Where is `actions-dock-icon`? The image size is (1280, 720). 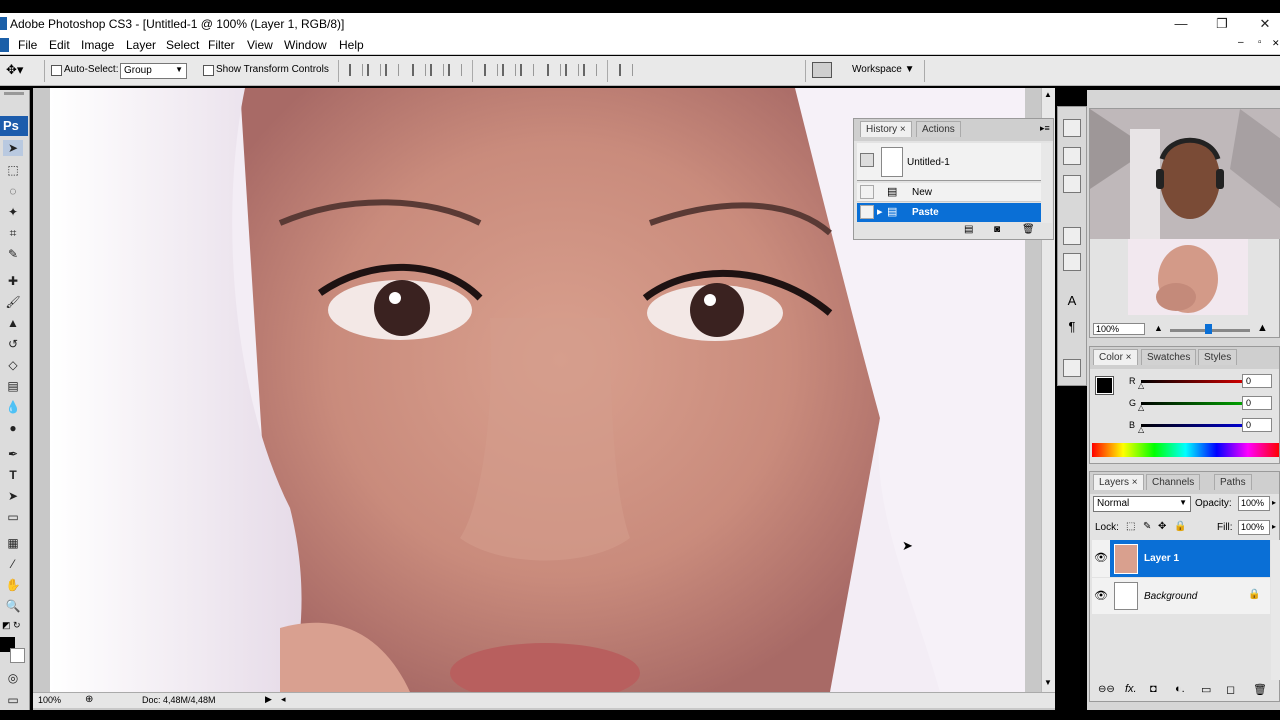 actions-dock-icon is located at coordinates (1072, 156).